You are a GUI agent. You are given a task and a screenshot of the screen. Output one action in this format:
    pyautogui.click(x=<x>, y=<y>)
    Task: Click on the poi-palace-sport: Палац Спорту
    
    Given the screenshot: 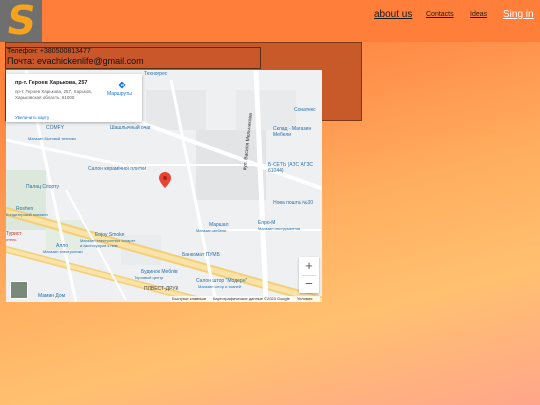 What is the action you would take?
    pyautogui.click(x=42, y=187)
    